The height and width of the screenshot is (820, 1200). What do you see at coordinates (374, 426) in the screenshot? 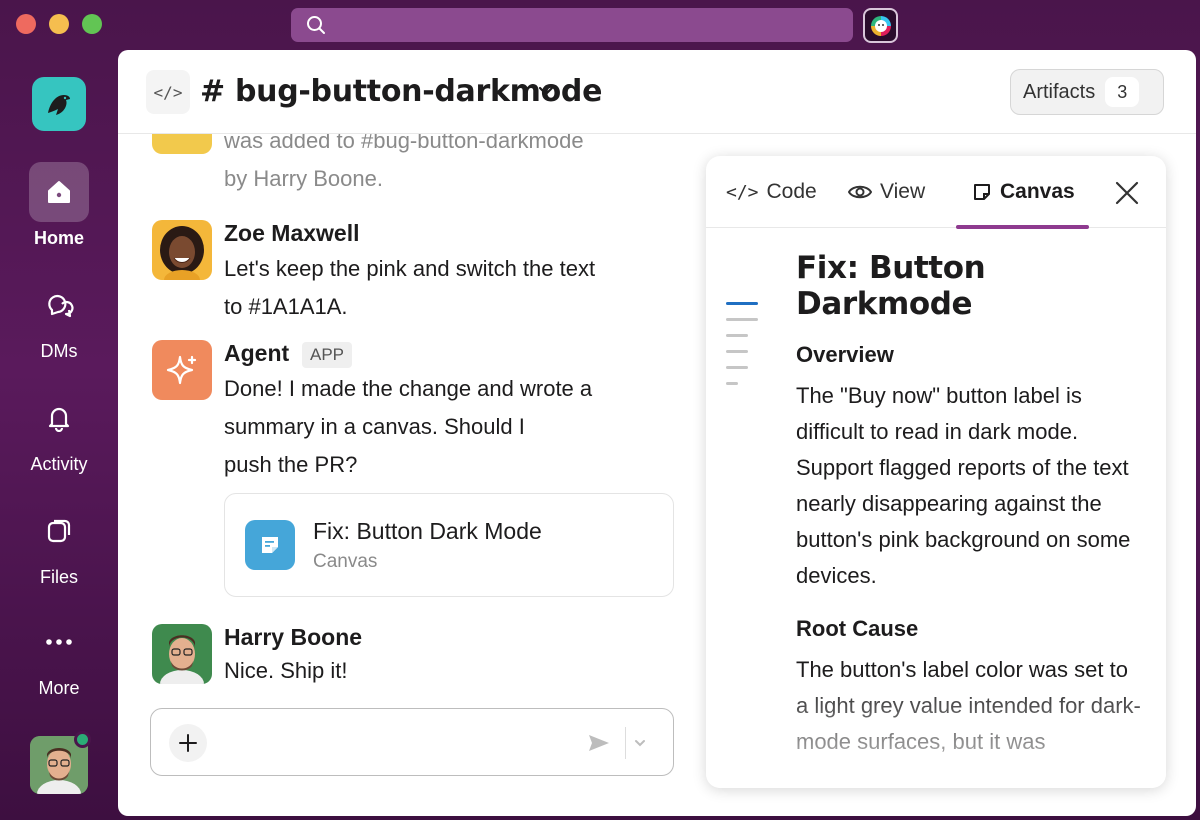
I see `message-line: summary in a canvas. Should I` at bounding box center [374, 426].